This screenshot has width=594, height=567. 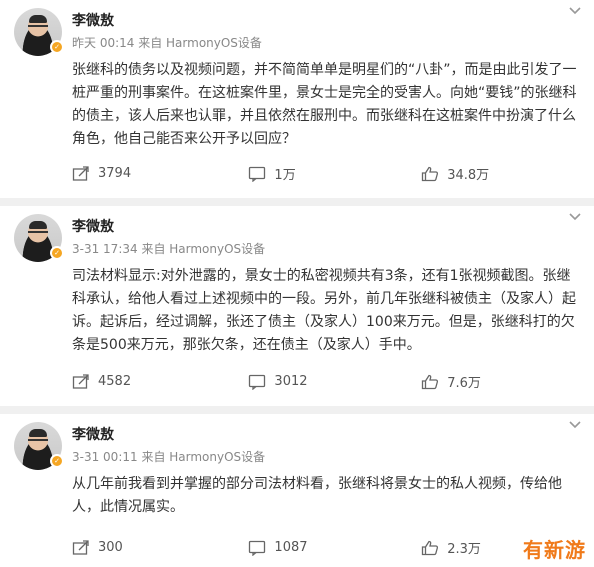 What do you see at coordinates (464, 549) in the screenshot?
I see `like-count: 2.3万` at bounding box center [464, 549].